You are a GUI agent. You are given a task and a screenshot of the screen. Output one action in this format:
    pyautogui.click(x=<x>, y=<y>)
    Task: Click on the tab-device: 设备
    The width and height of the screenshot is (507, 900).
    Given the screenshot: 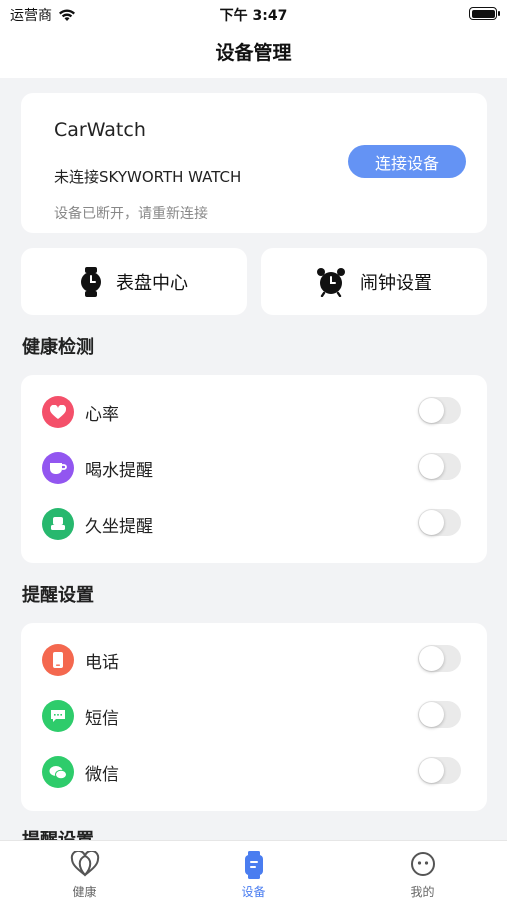 What is the action you would take?
    pyautogui.click(x=253, y=870)
    